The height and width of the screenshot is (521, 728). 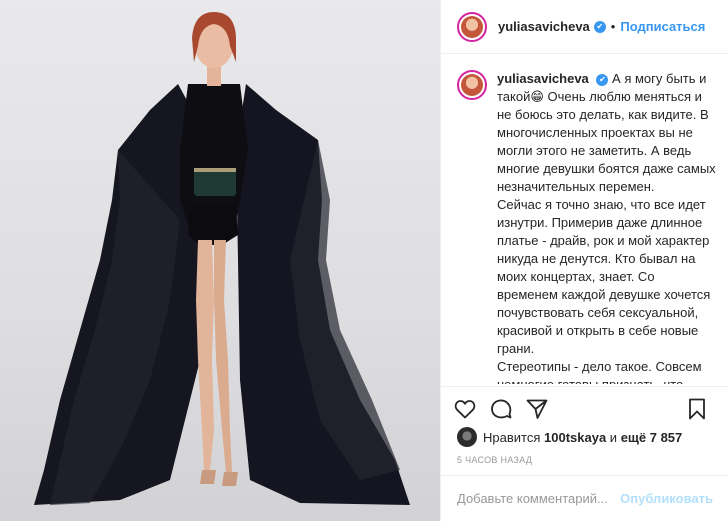 I want to click on verified-badge-icon: ✔, so click(x=599, y=26).